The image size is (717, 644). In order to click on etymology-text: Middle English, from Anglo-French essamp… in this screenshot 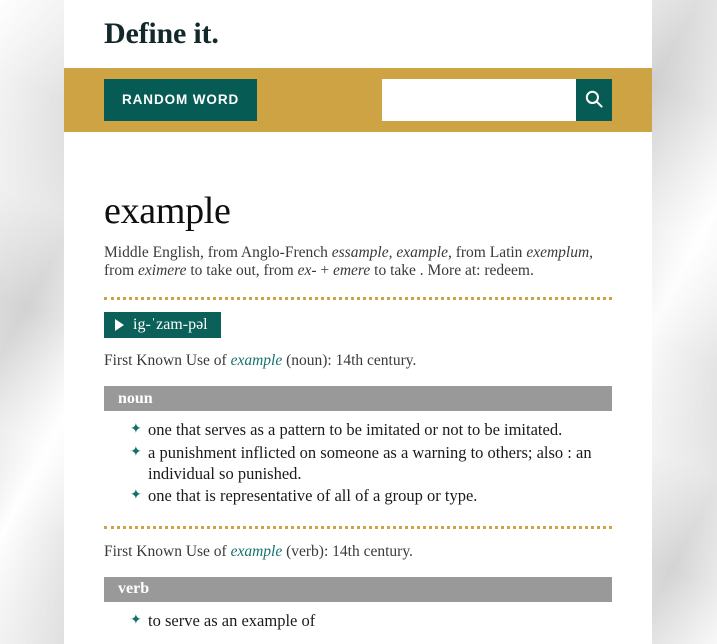, I will do `click(358, 262)`.